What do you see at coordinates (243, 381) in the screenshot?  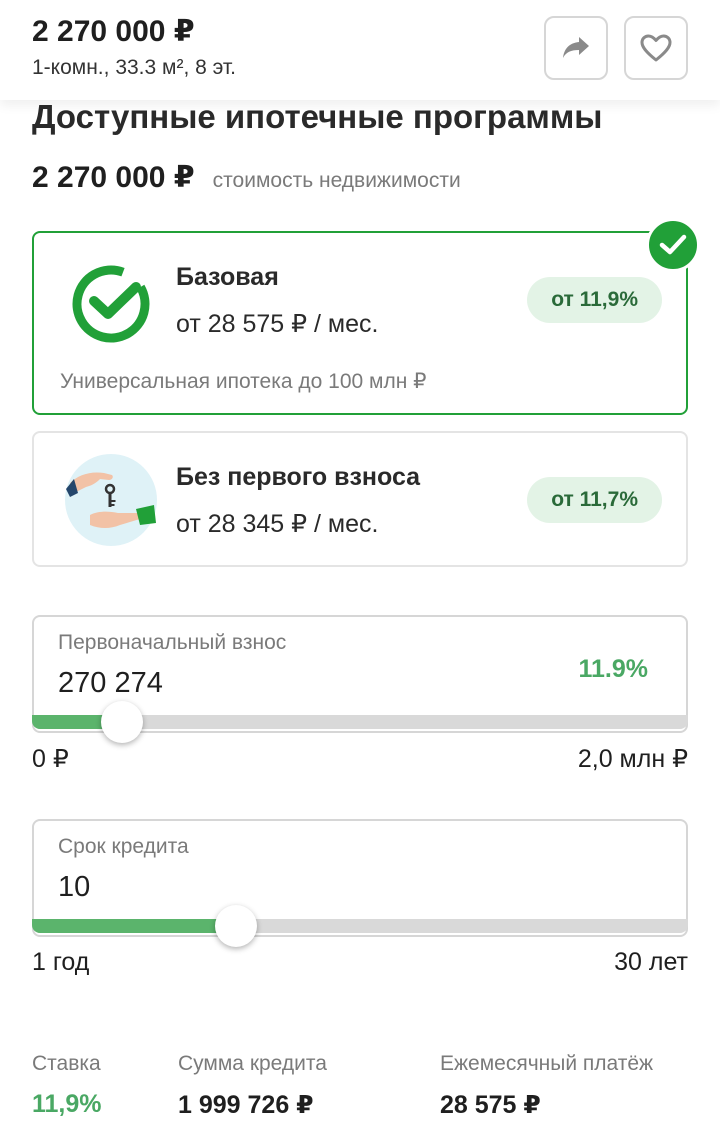 I see `program-description: Универсальная ипотека до 100 млн ₽` at bounding box center [243, 381].